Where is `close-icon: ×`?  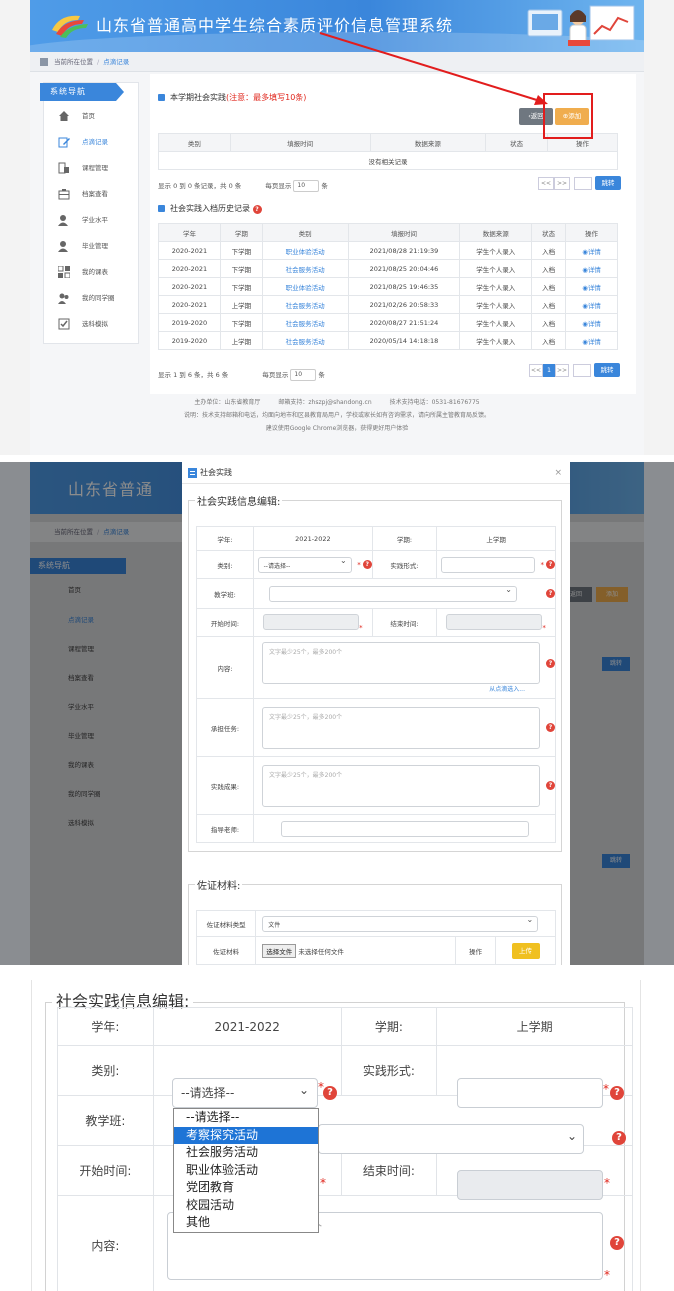
close-icon: × is located at coordinates (558, 473).